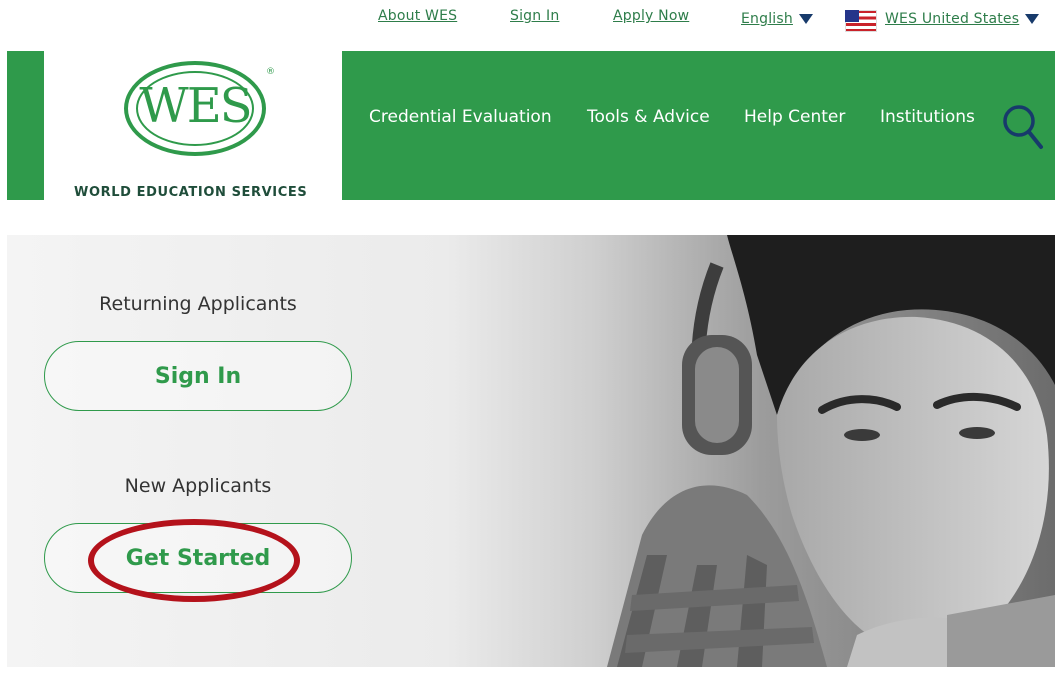 The height and width of the screenshot is (677, 1055). What do you see at coordinates (927, 117) in the screenshot?
I see `nav-institutions: Institutions` at bounding box center [927, 117].